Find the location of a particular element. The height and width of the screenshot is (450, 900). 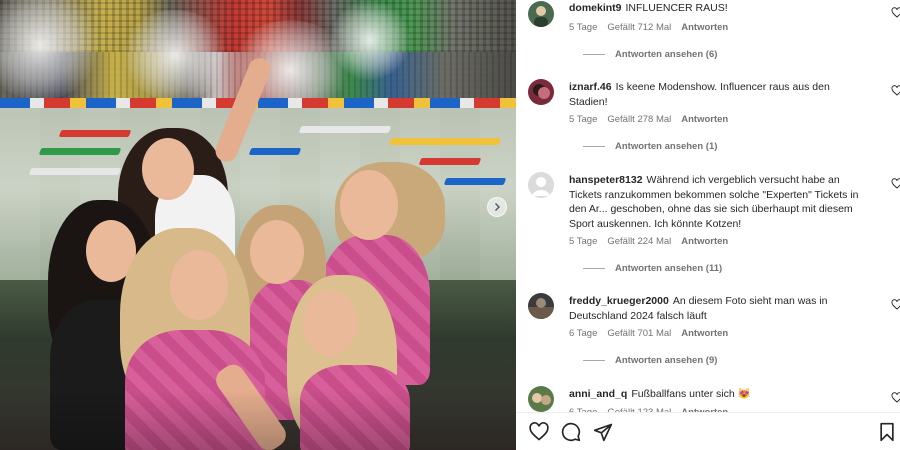

comment-likes: Gefällt 224 Mal is located at coordinates (639, 241).